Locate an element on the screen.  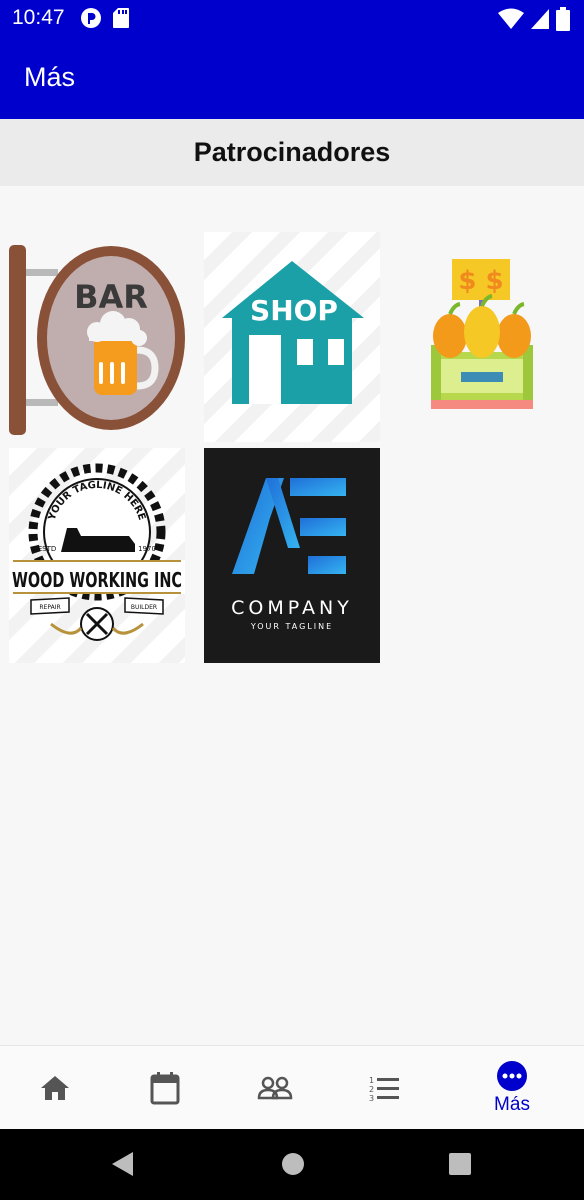
more-icon is located at coordinates (512, 1076).